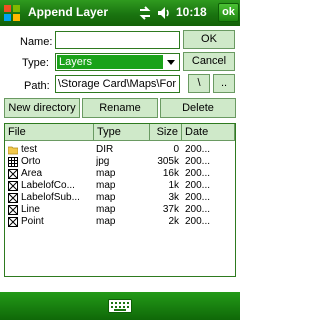 The image size is (320, 320). Describe the element at coordinates (170, 173) in the screenshot. I see `file-size: 16k` at that location.